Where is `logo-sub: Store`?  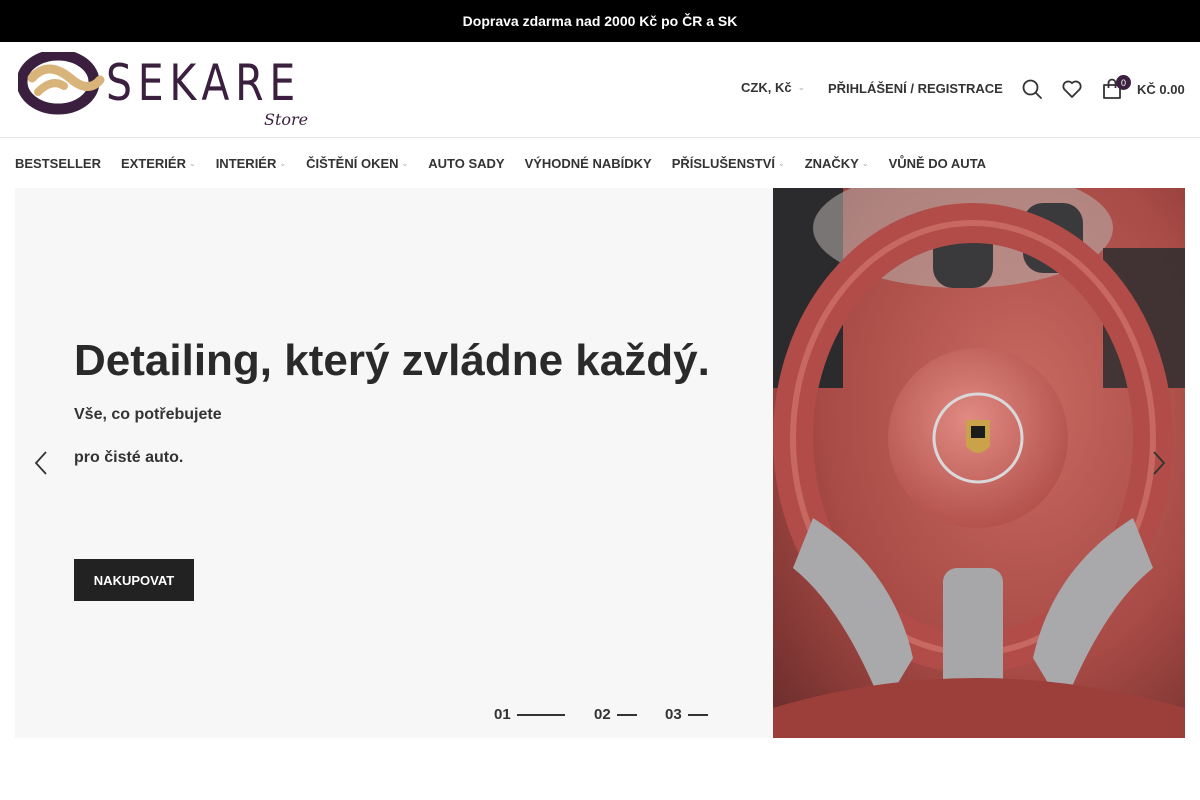 logo-sub: Store is located at coordinates (286, 119).